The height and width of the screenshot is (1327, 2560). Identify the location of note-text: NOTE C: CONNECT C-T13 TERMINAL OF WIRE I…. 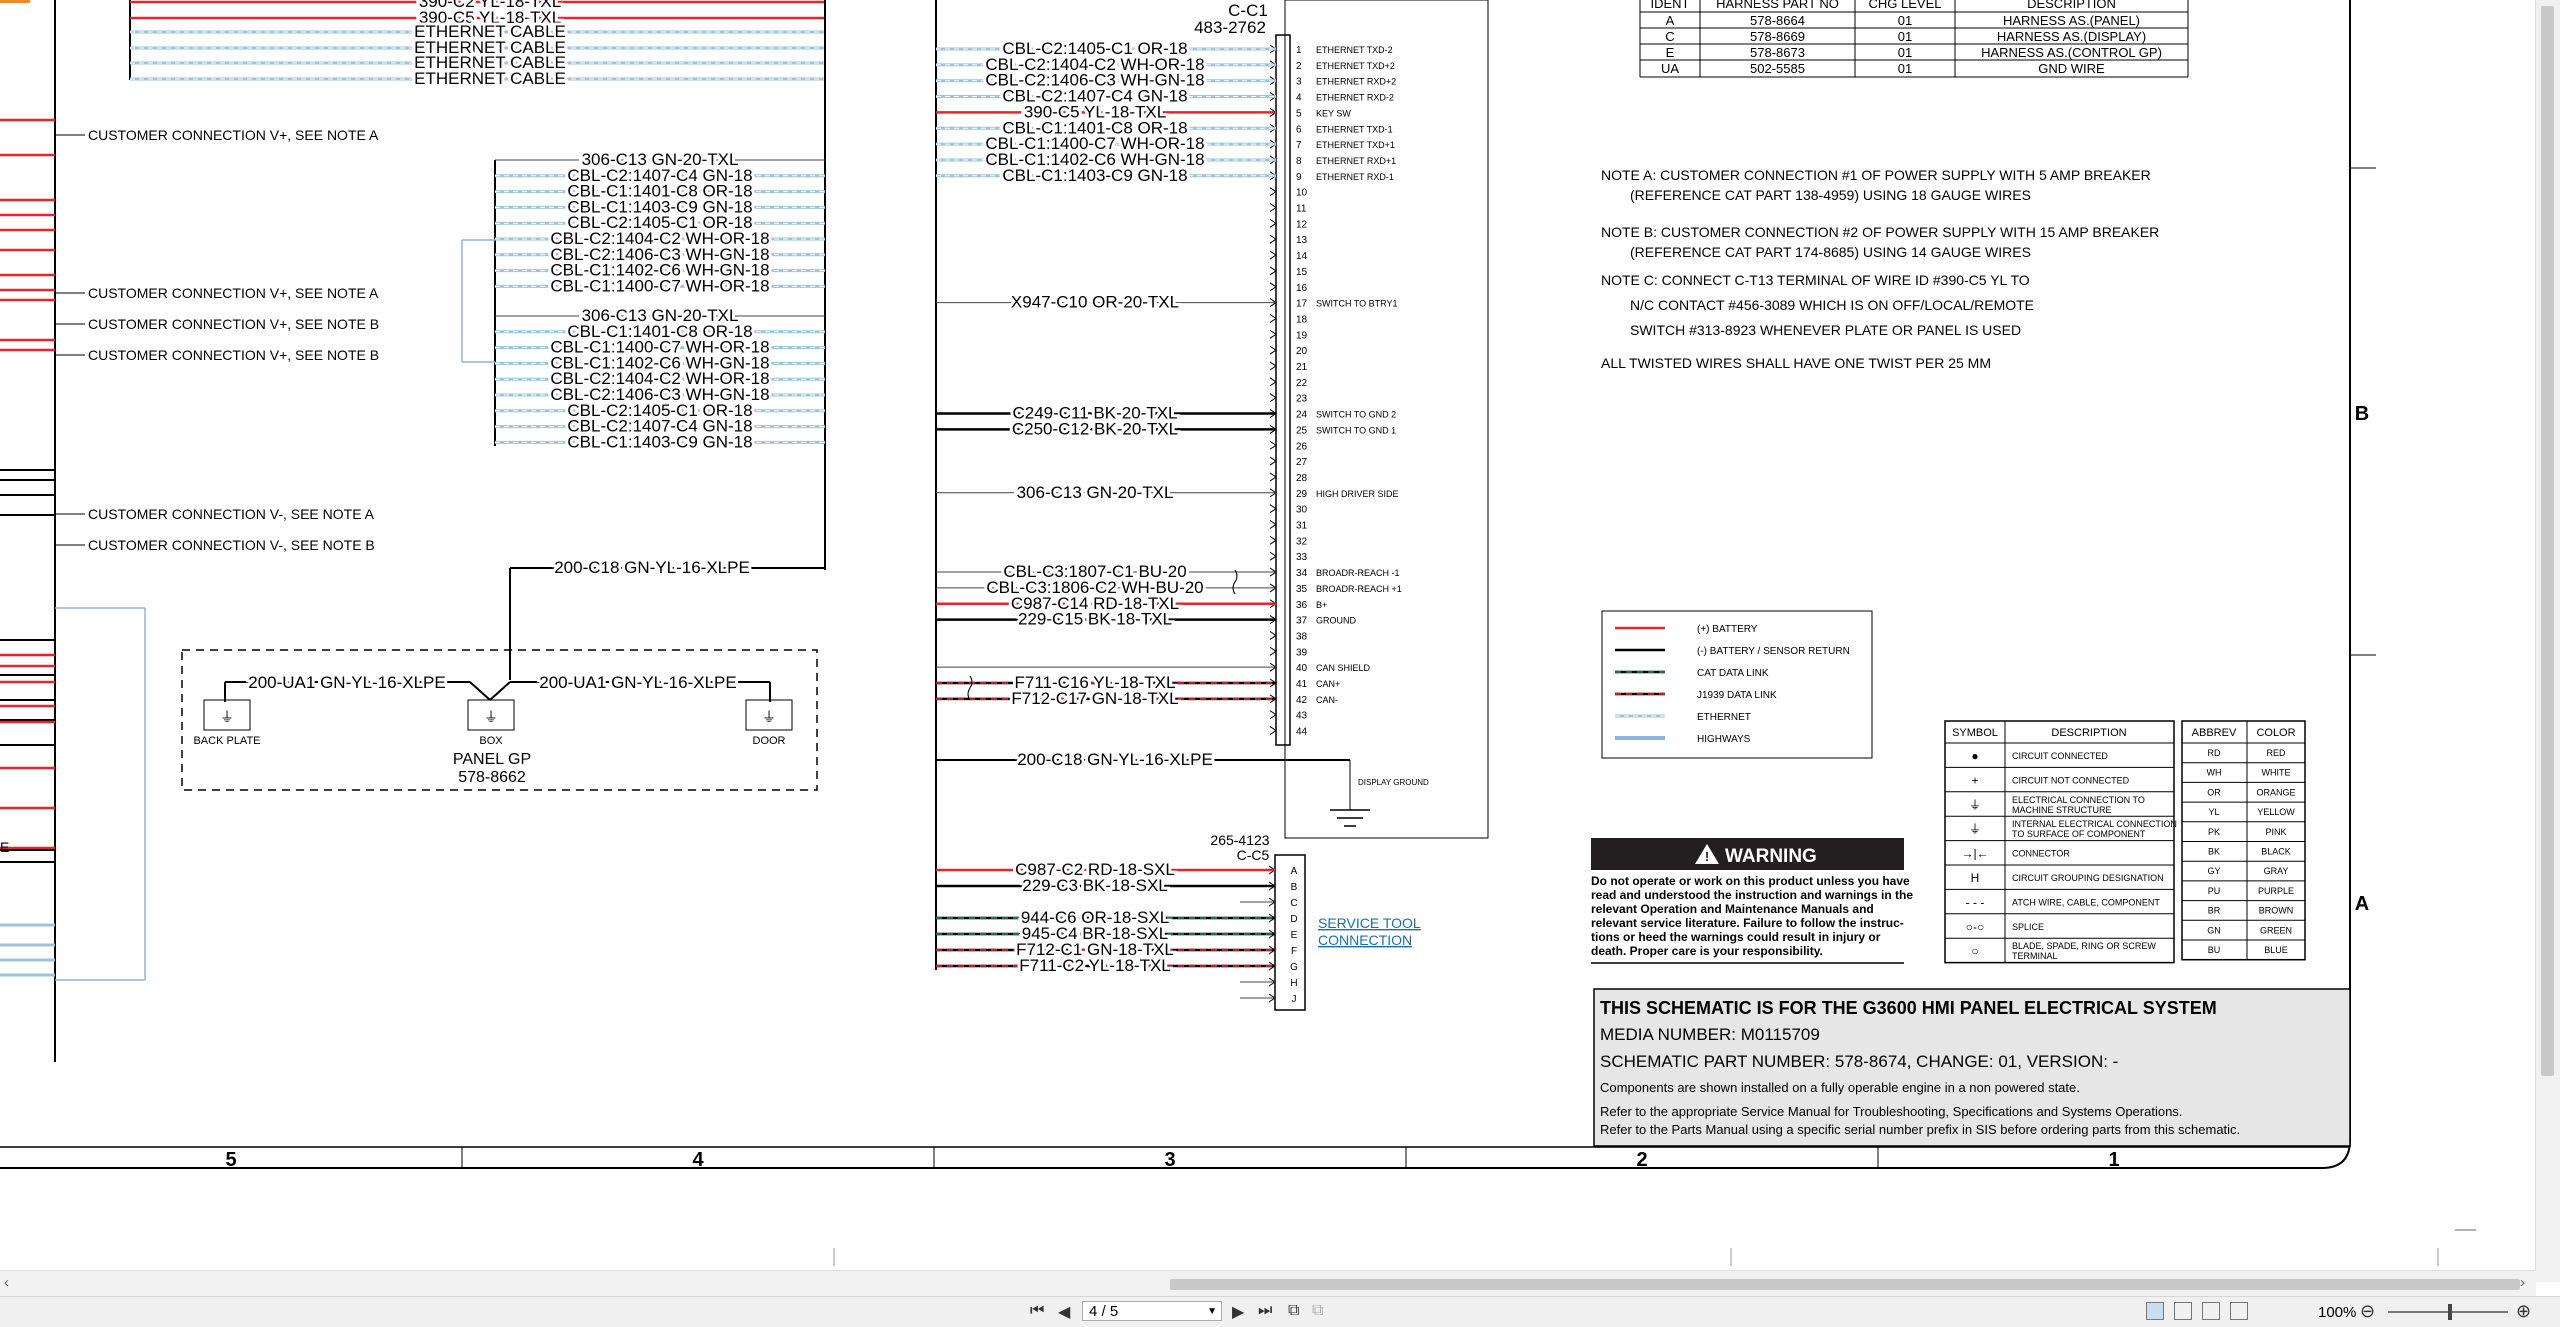
(1815, 280).